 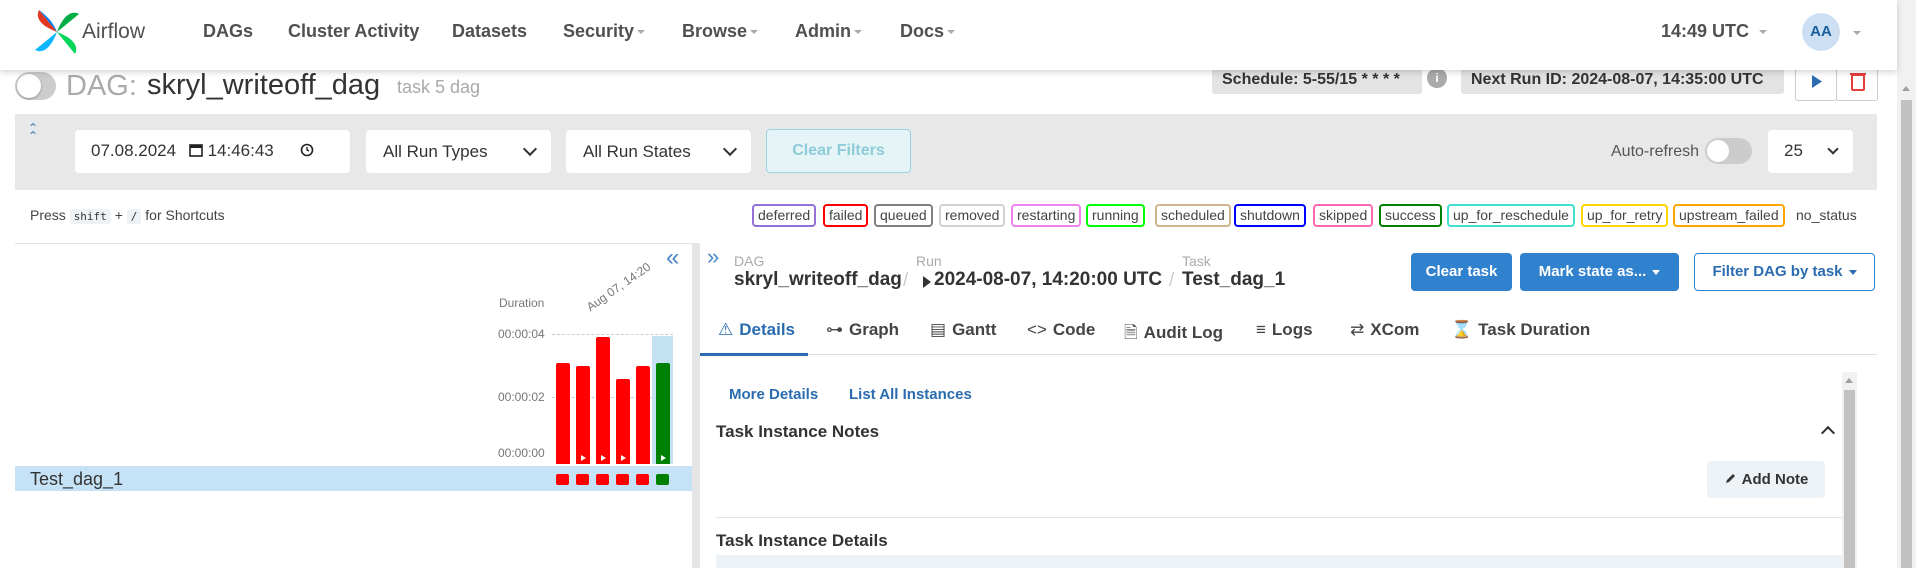 I want to click on calendar-icon, so click(x=196, y=150).